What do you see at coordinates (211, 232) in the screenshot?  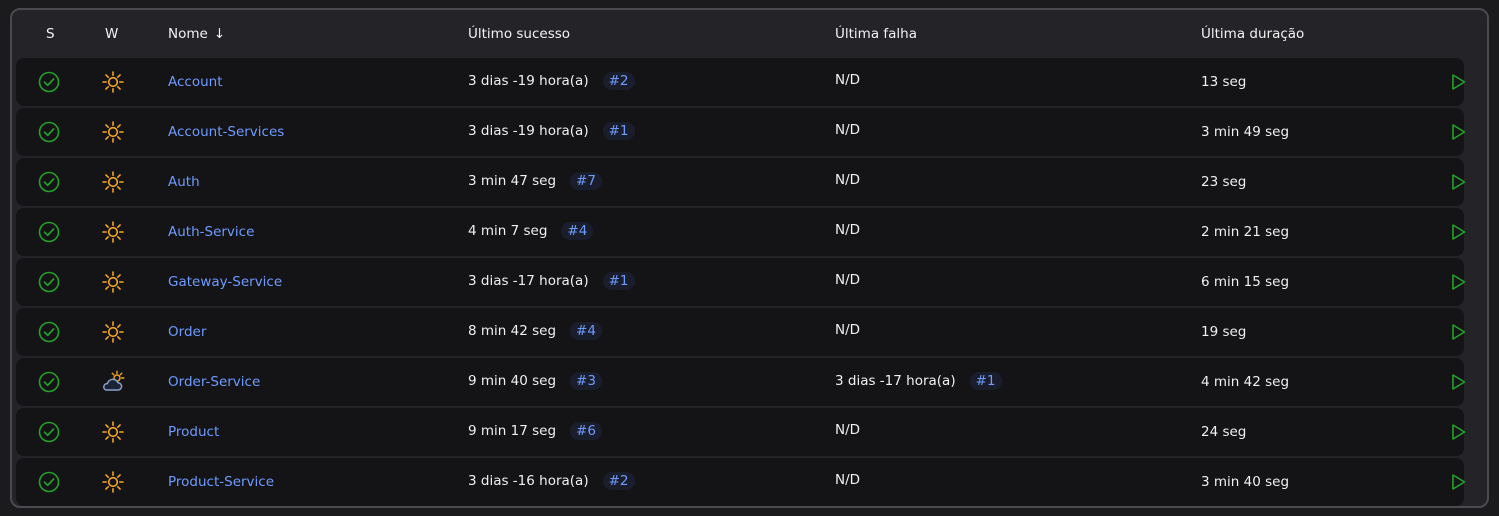 I see `job-name-link: Auth-Service` at bounding box center [211, 232].